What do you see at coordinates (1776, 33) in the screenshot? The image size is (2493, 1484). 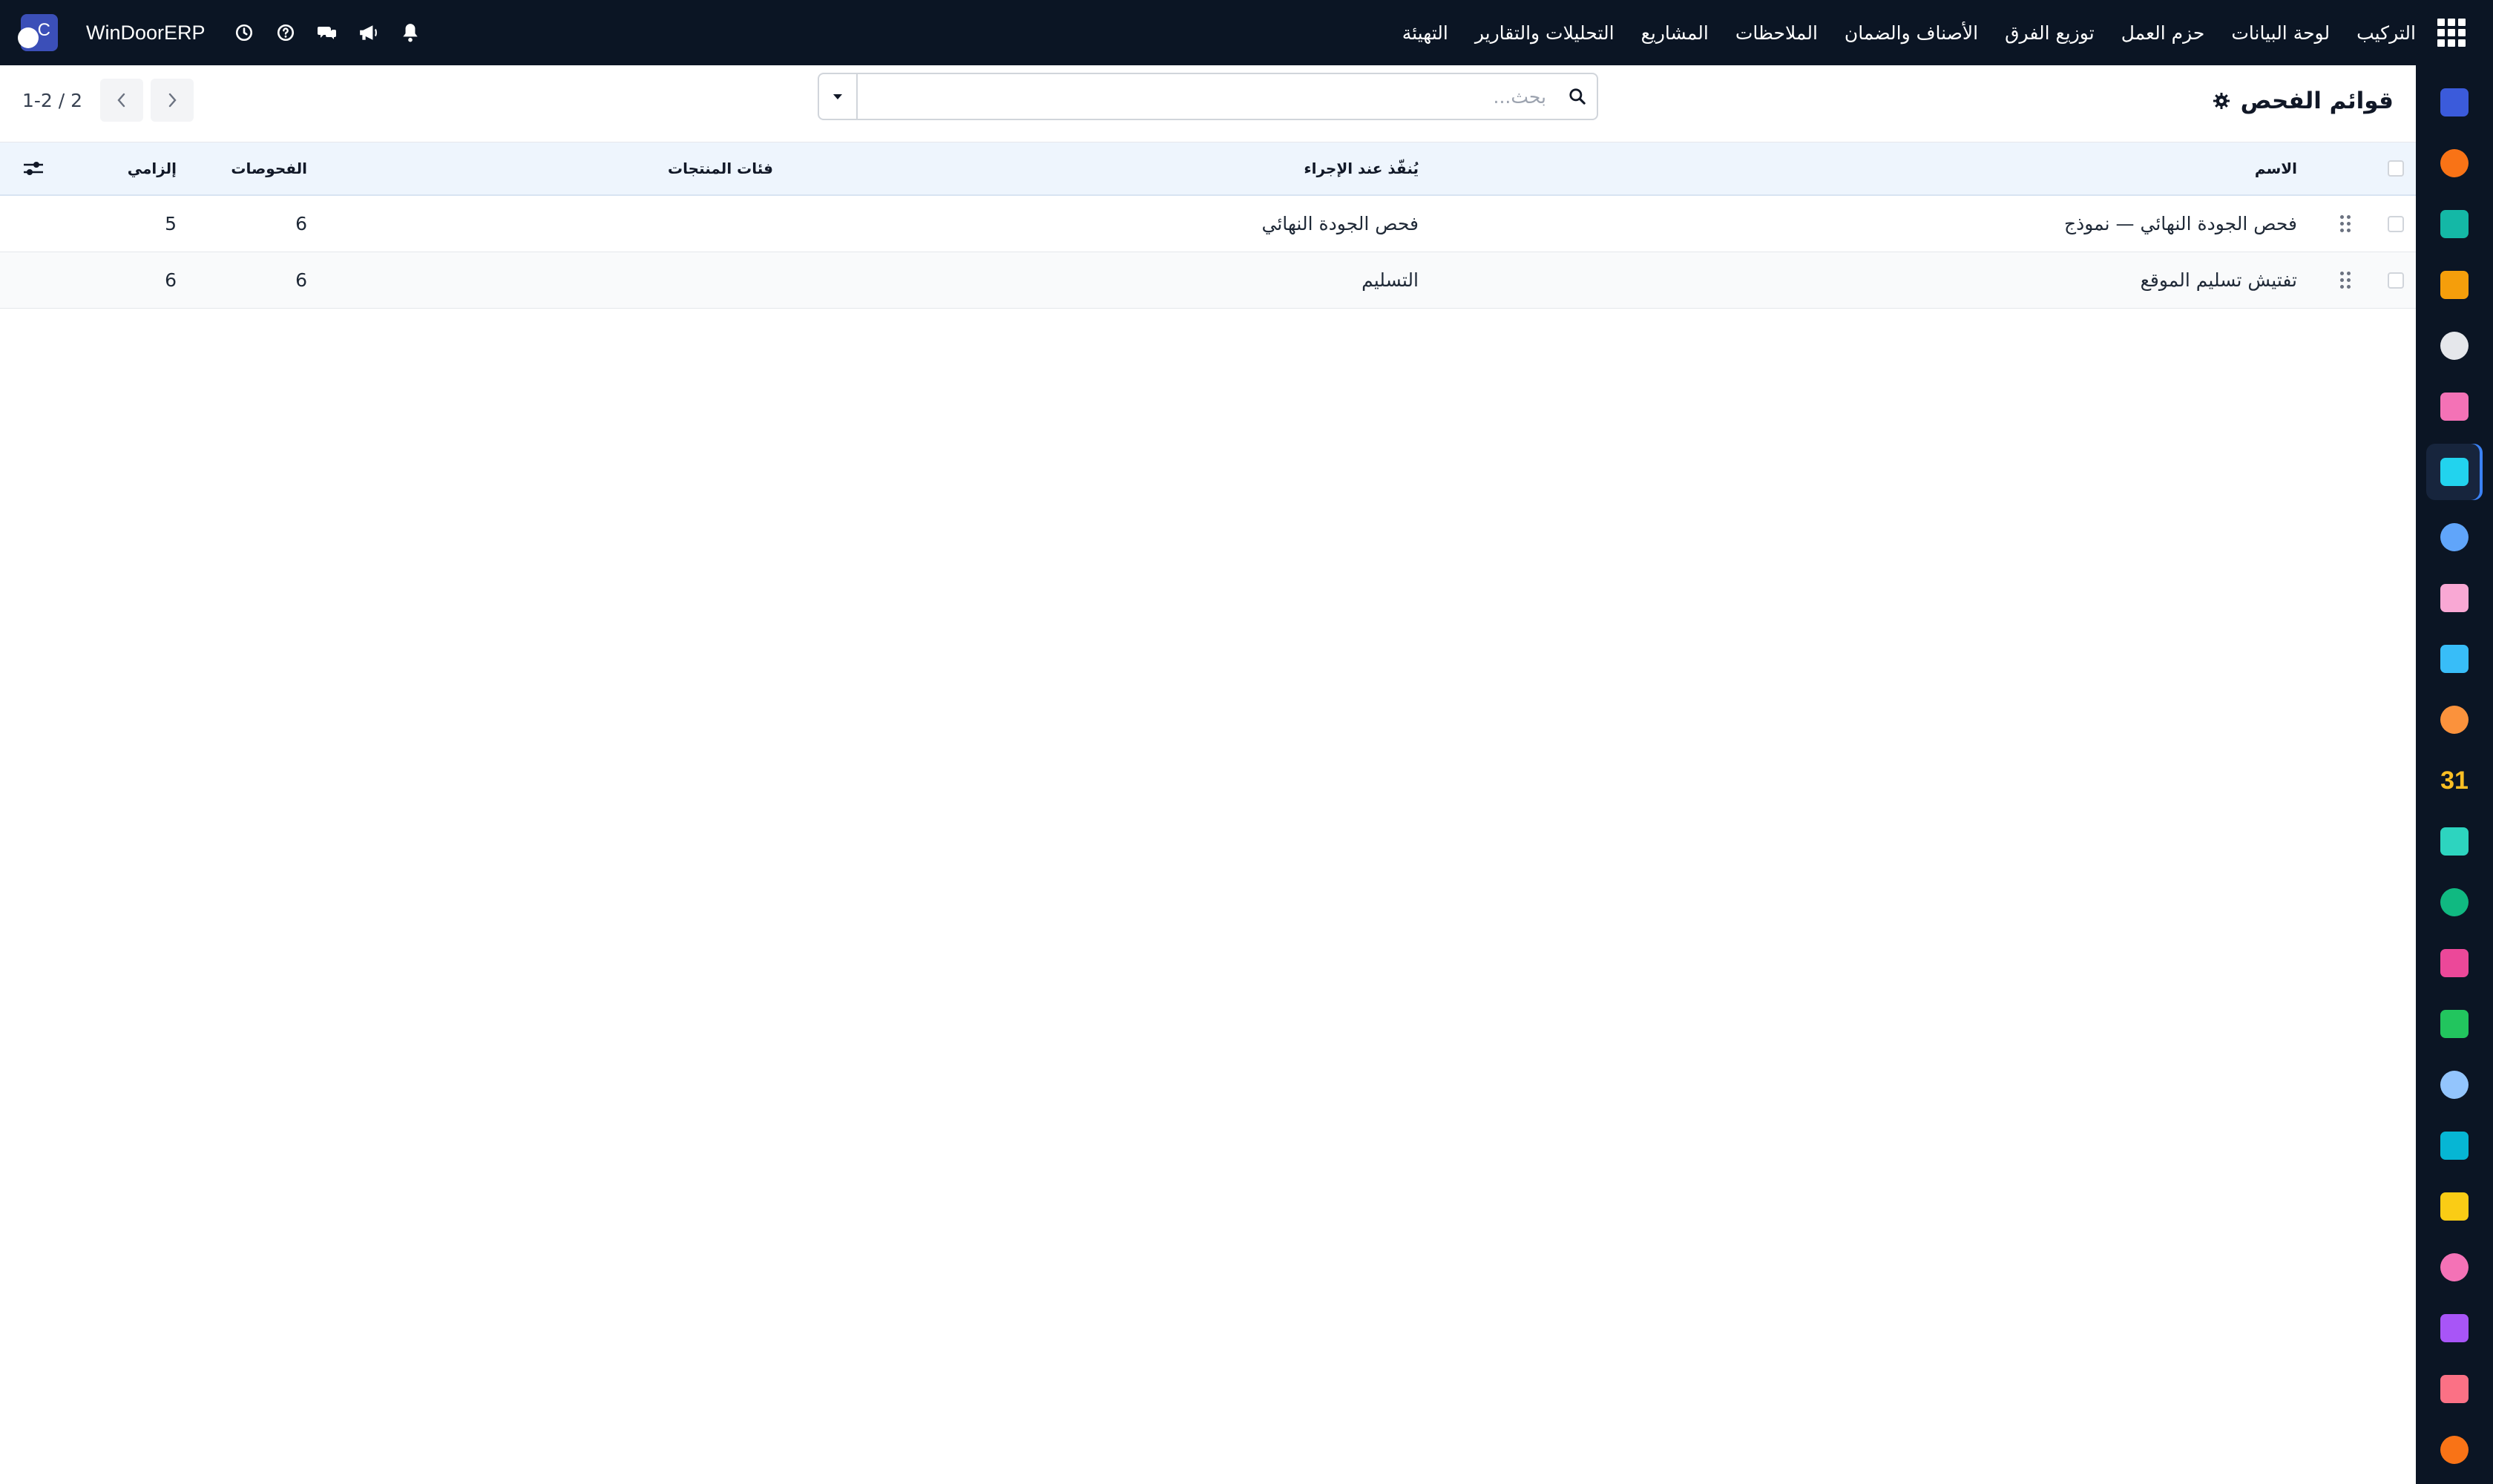 I see `menu-item-notes: الملاحظات` at bounding box center [1776, 33].